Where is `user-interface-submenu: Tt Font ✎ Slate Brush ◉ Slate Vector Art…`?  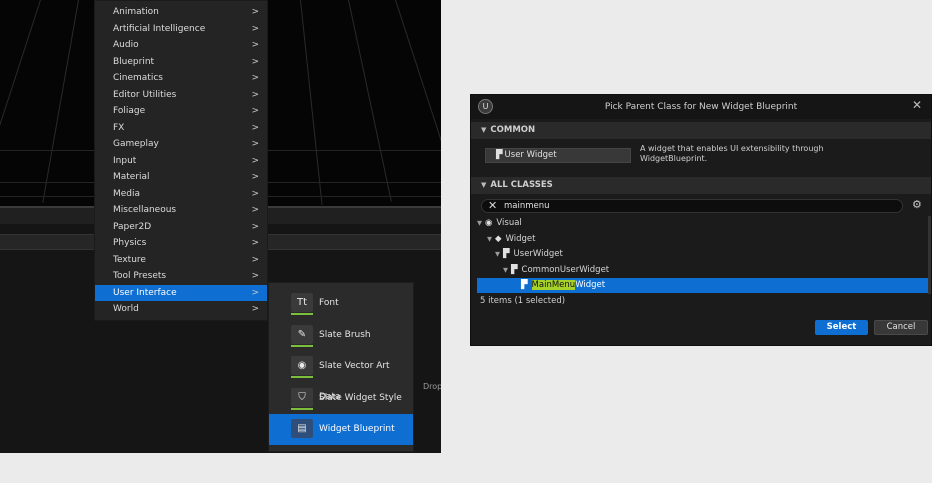 user-interface-submenu: Tt Font ✎ Slate Brush ◉ Slate Vector Art… is located at coordinates (341, 367).